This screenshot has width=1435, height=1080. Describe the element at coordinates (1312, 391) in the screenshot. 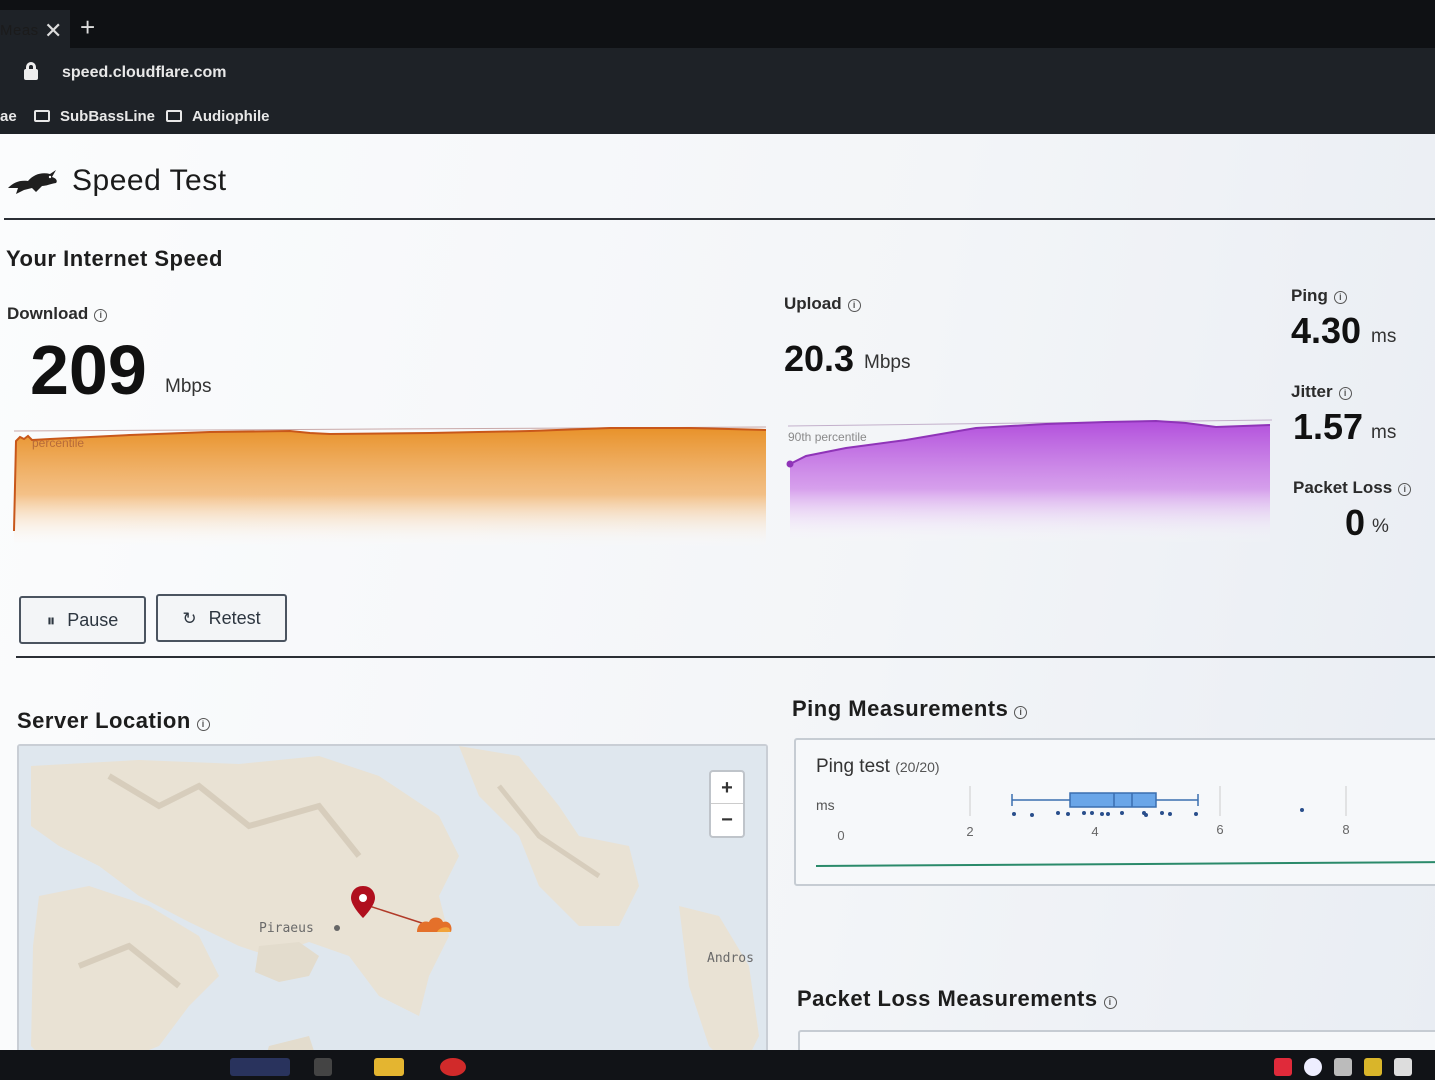

I see `jitter-label-text: Jitter` at that location.